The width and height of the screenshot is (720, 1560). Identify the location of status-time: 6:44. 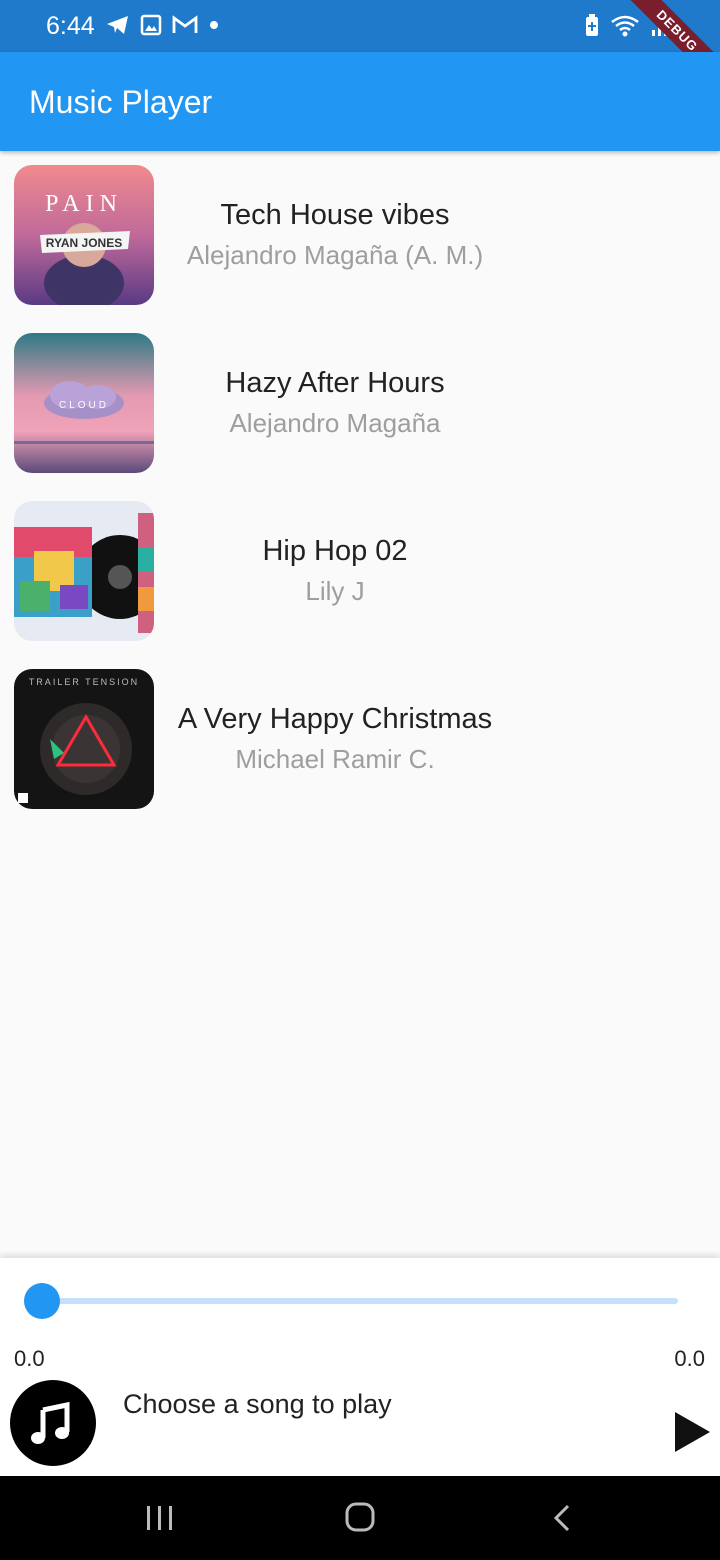
(70, 26).